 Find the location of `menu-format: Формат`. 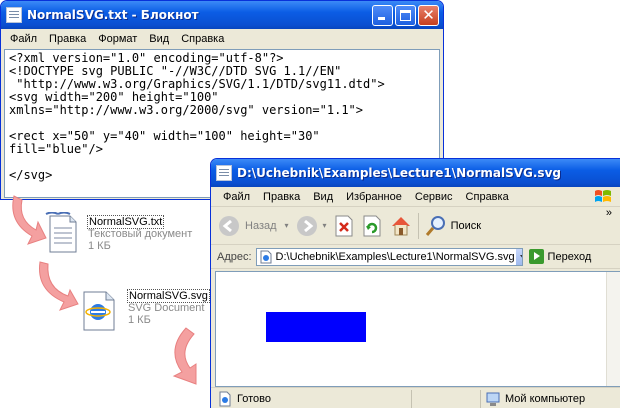

menu-format: Формат is located at coordinates (117, 39).